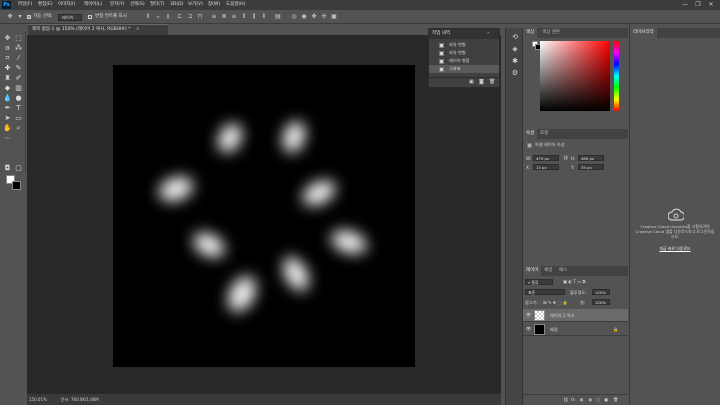  Describe the element at coordinates (18, 128) in the screenshot. I see `zoom-tool-icon: ⌕` at that location.